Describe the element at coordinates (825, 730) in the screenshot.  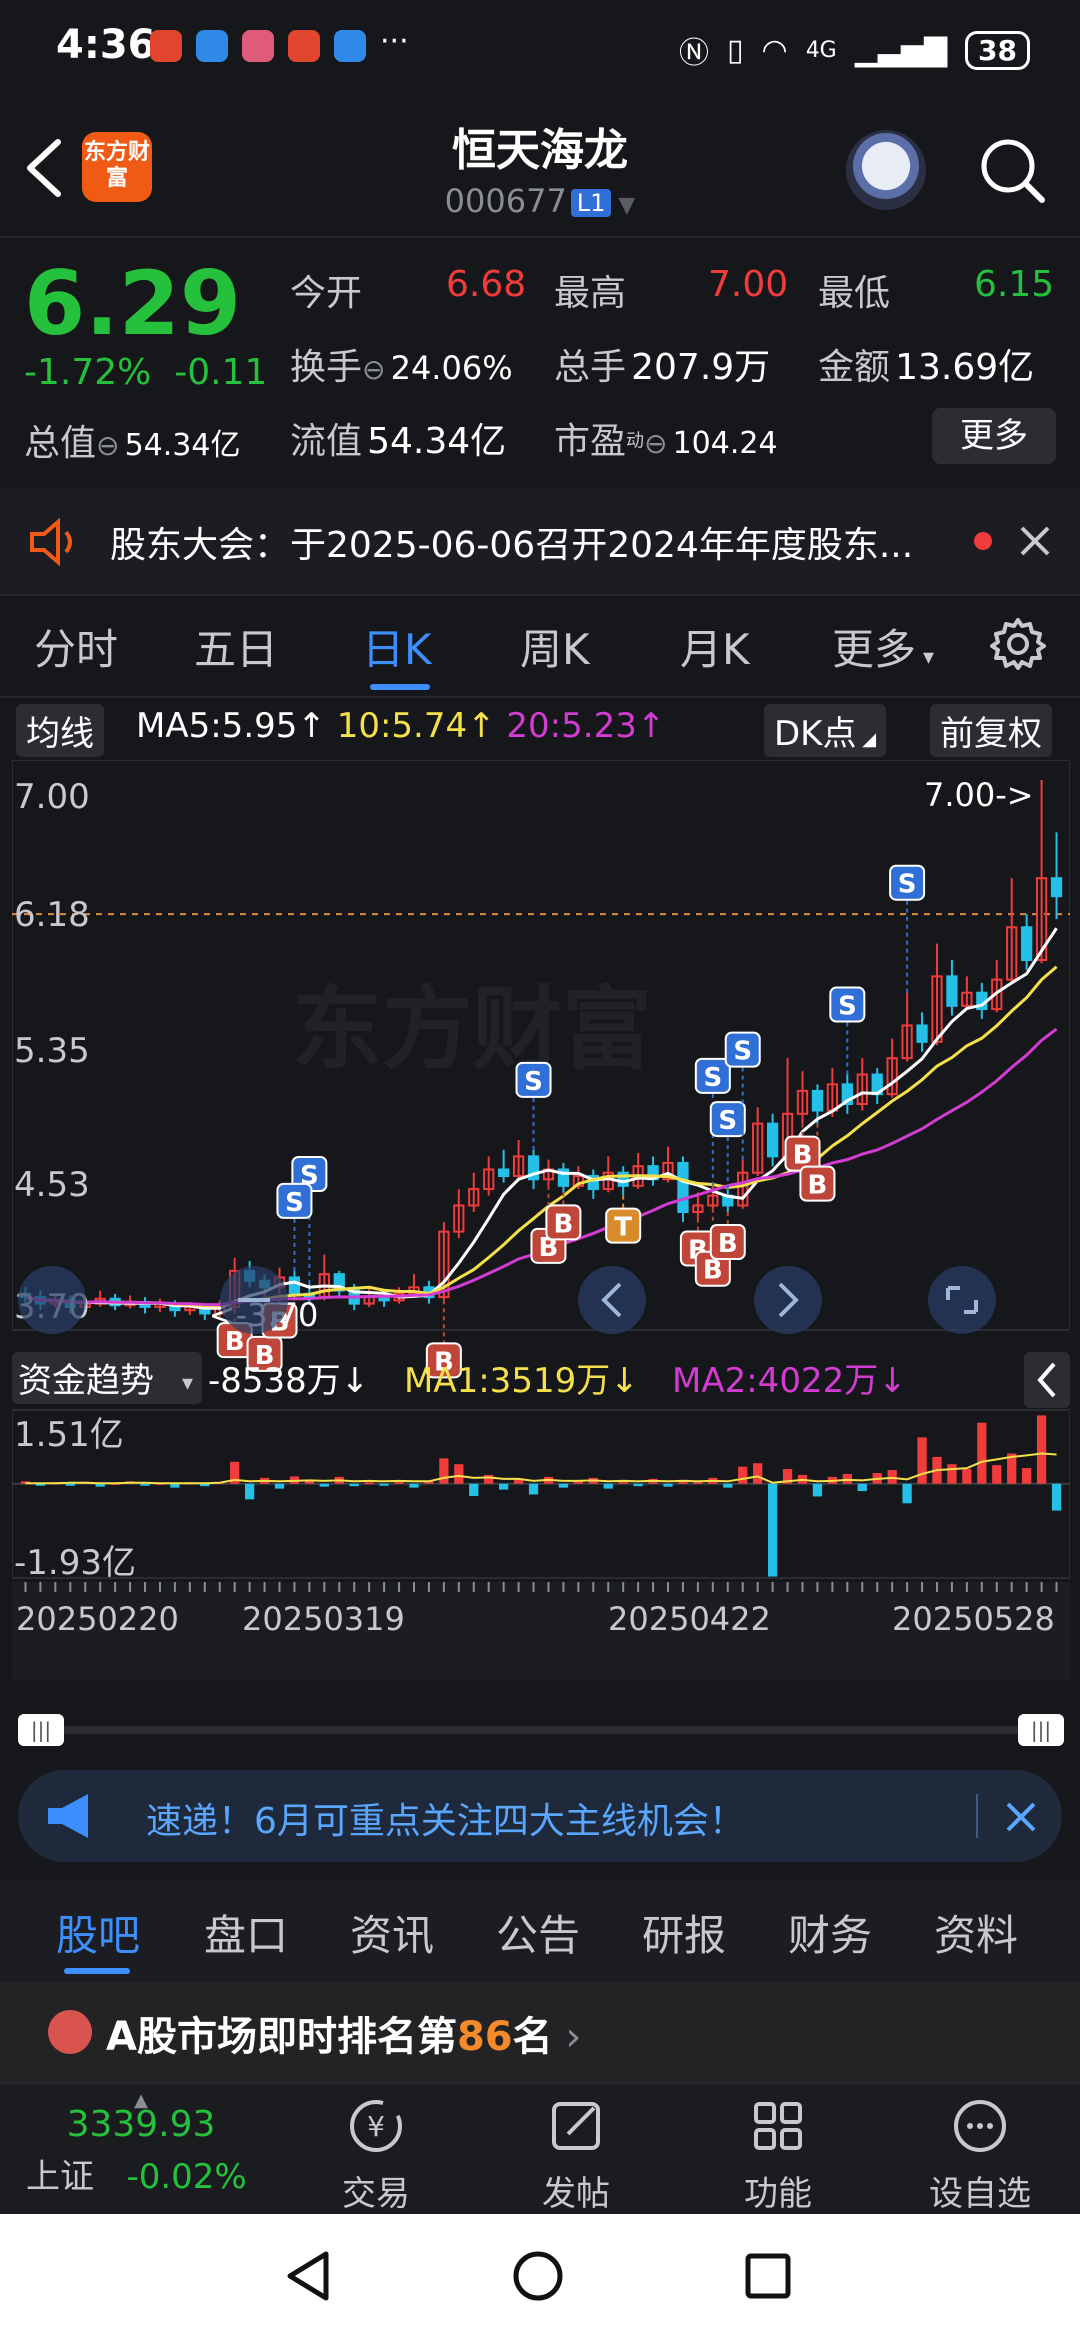
I see `dk-point-button: DK点 ◢` at that location.